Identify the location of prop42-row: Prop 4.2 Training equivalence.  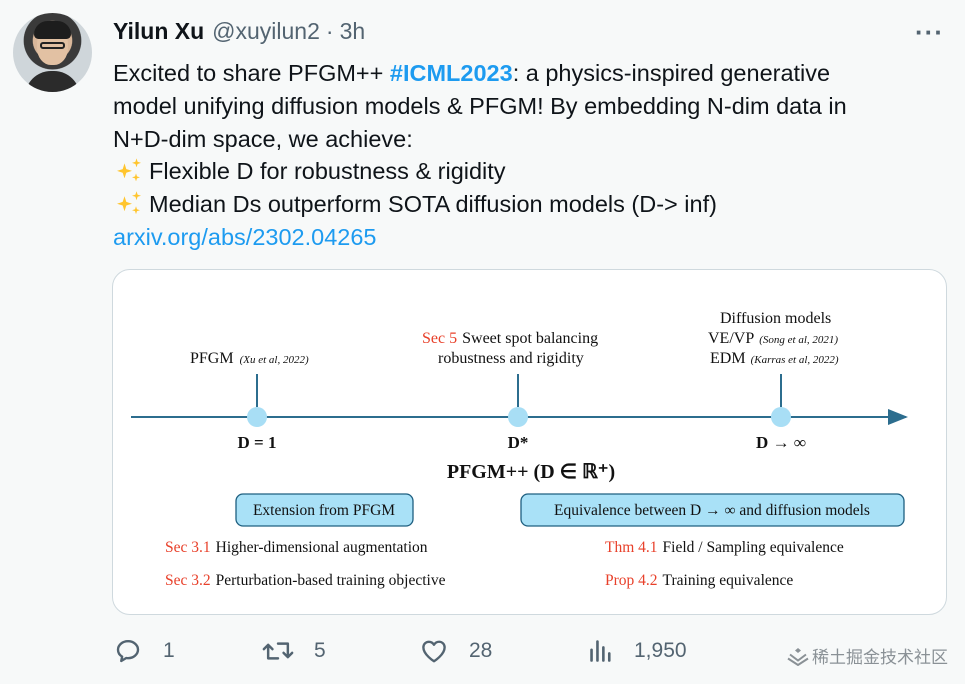
(699, 580).